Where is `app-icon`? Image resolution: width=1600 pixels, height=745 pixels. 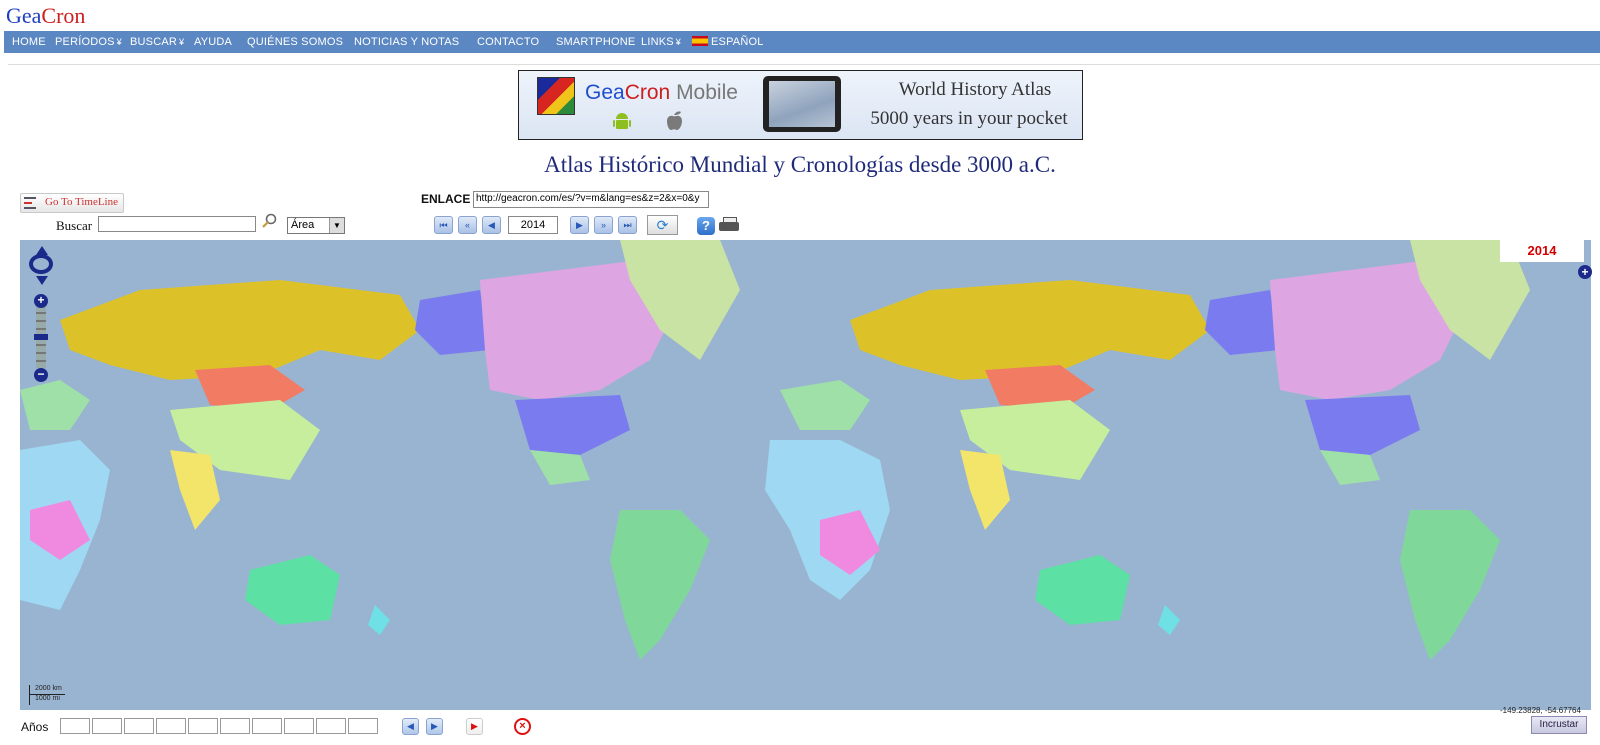
app-icon is located at coordinates (556, 96).